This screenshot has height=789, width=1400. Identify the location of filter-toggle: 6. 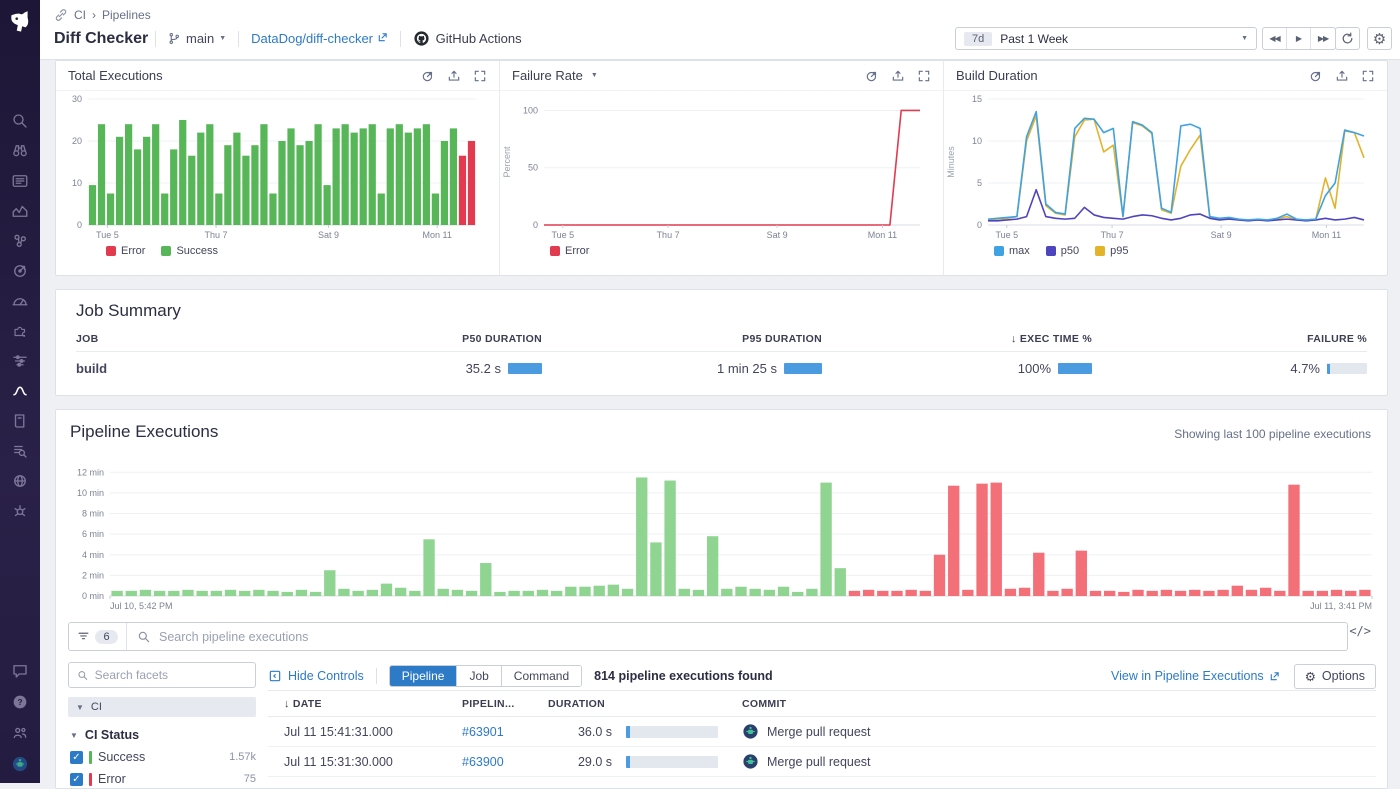
(98, 636).